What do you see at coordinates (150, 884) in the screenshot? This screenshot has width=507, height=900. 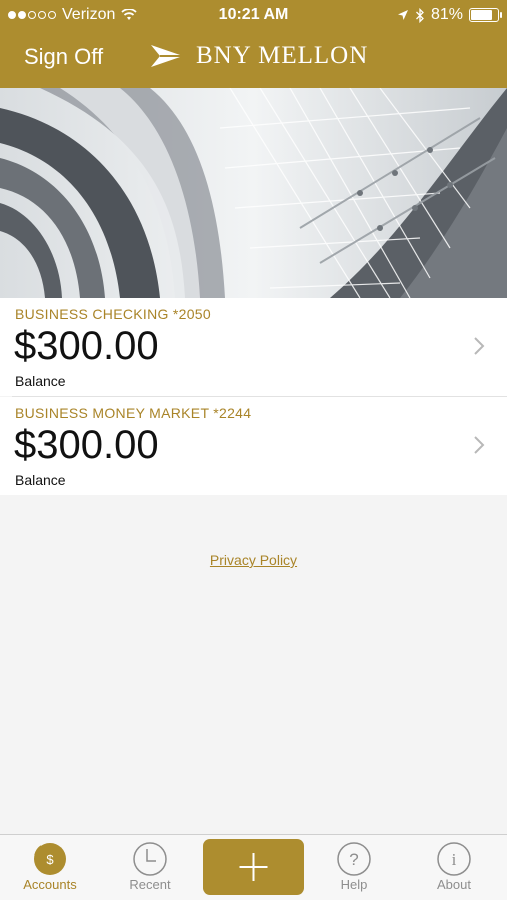 I see `tab-label: Recent` at bounding box center [150, 884].